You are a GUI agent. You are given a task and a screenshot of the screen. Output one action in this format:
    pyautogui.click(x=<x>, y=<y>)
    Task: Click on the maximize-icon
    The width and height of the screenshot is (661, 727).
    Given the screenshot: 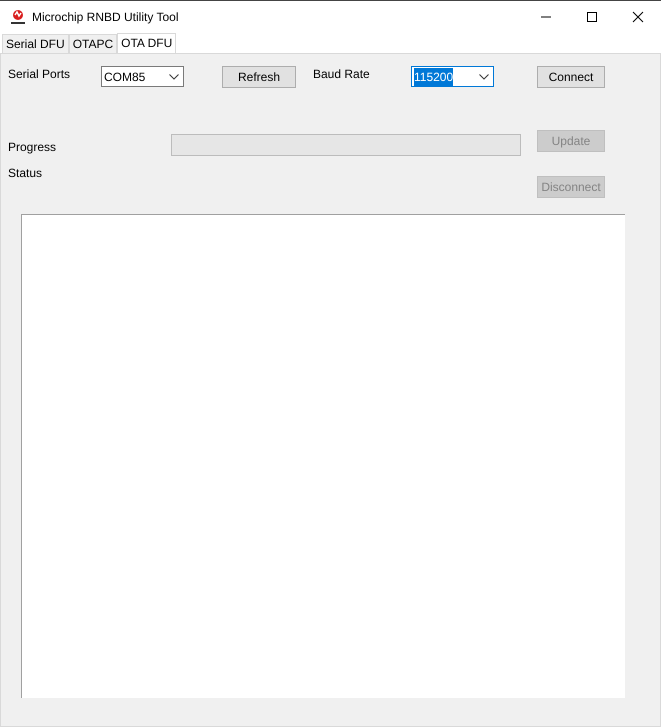 What is the action you would take?
    pyautogui.click(x=592, y=16)
    